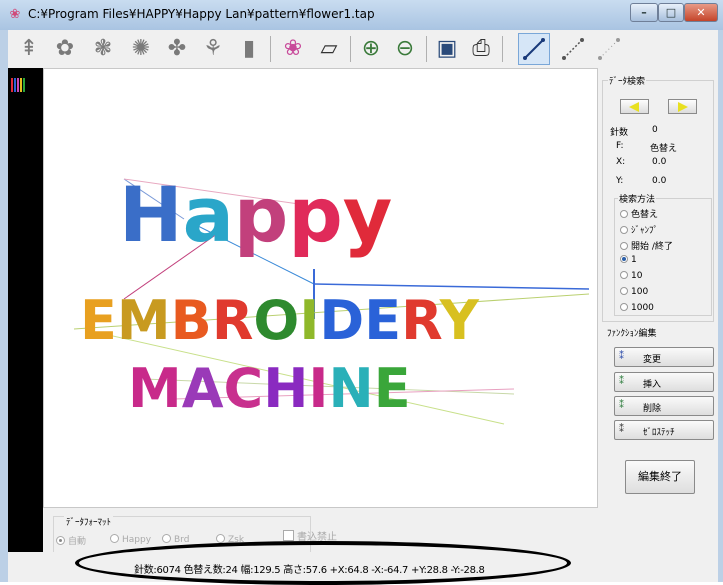  Describe the element at coordinates (329, 49) in the screenshot. I see `sheet-icon: ▱` at that location.